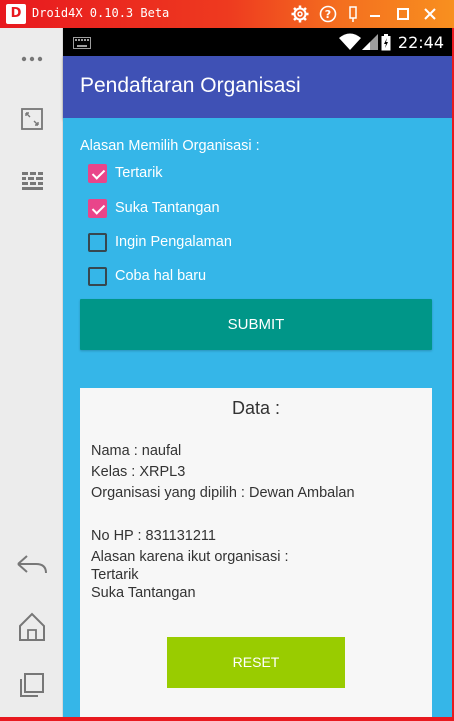 The width and height of the screenshot is (454, 721). Describe the element at coordinates (370, 44) in the screenshot. I see `signal-icon` at that location.